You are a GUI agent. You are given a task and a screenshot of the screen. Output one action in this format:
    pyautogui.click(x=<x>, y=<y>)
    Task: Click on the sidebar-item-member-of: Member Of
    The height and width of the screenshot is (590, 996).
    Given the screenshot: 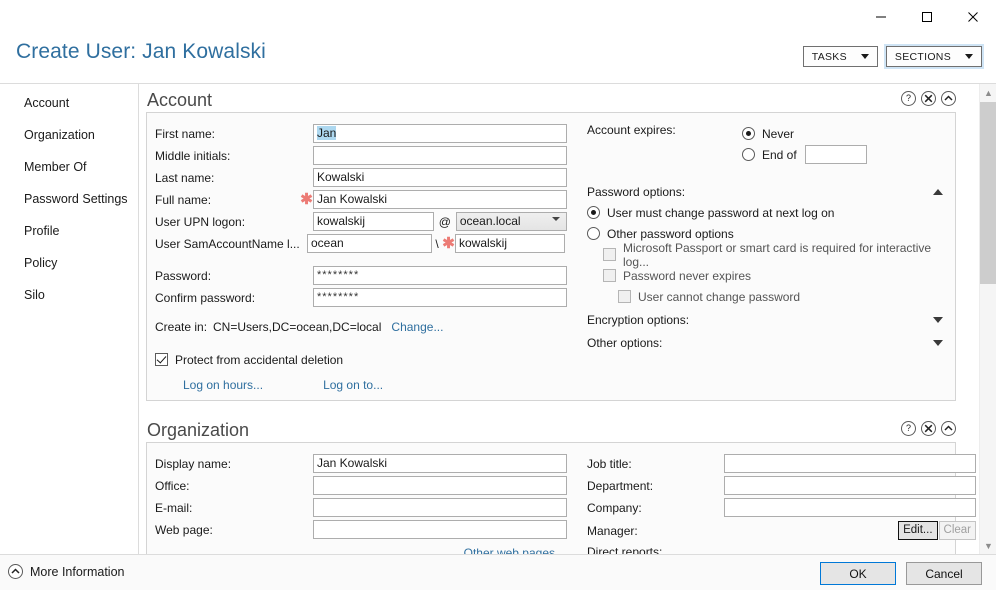 What is the action you would take?
    pyautogui.click(x=69, y=166)
    